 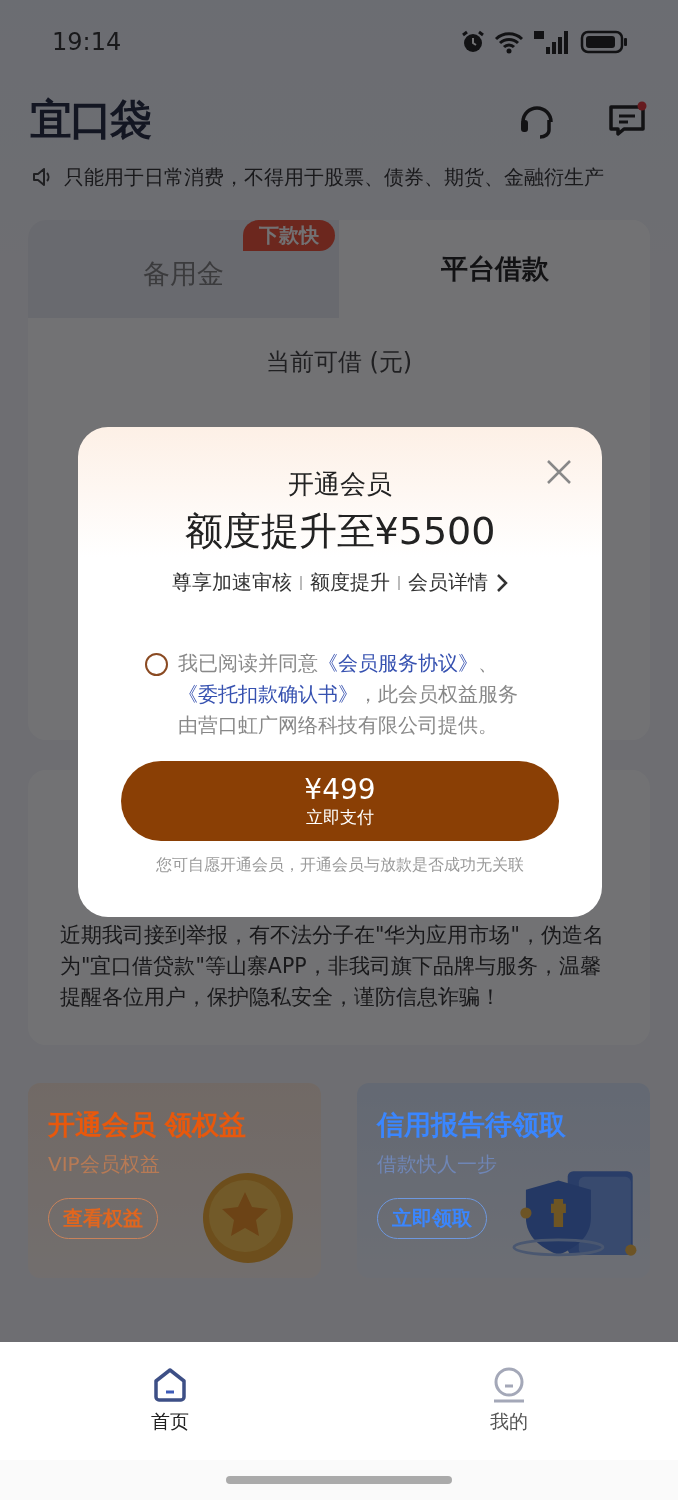 What do you see at coordinates (340, 484) in the screenshot?
I see `dialog-title: 开通会员` at bounding box center [340, 484].